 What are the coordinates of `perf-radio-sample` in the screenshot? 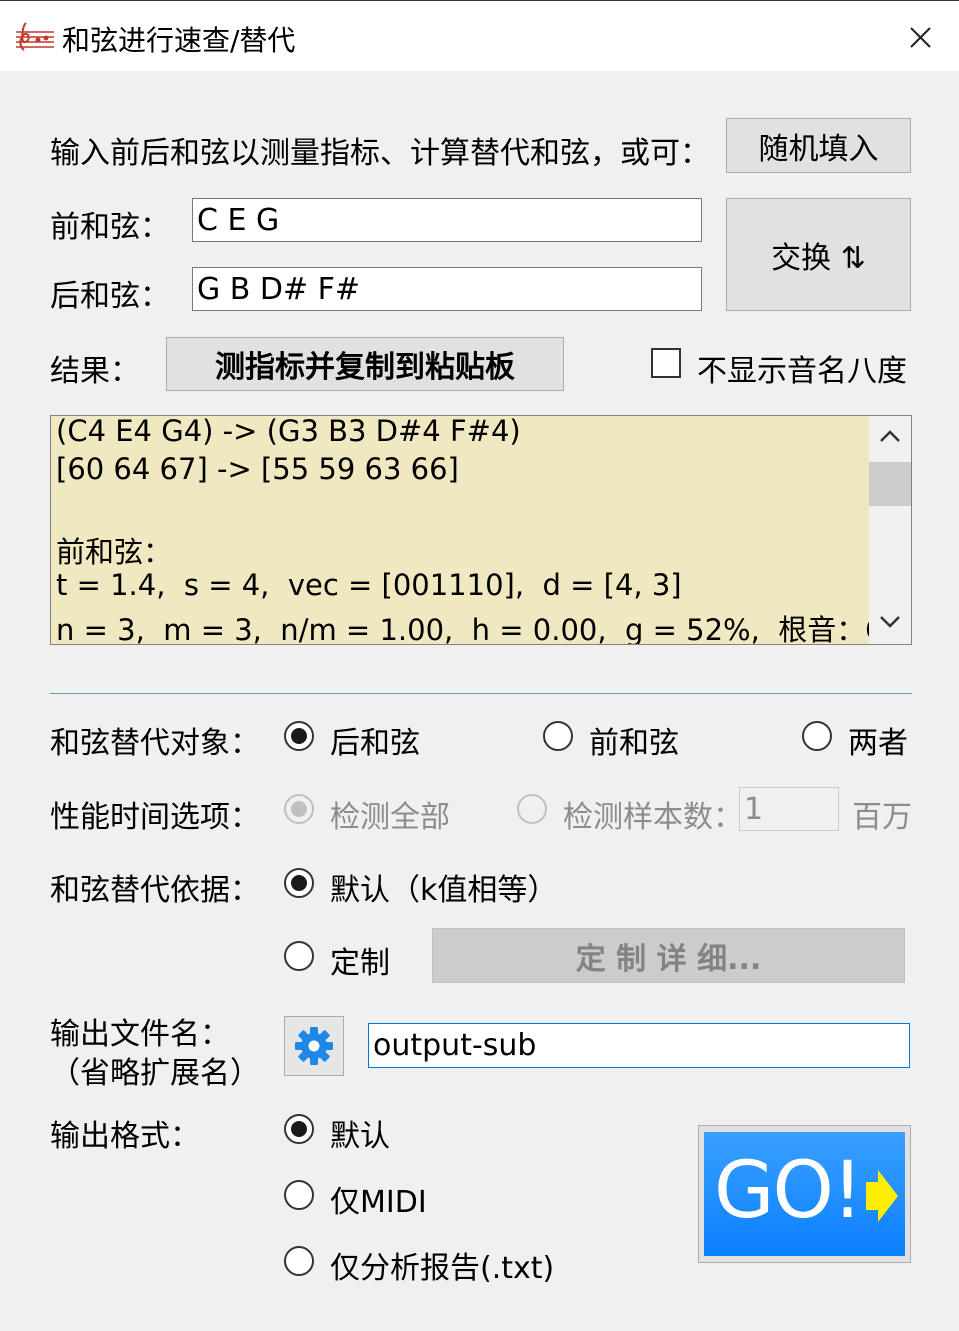 It's located at (532, 809).